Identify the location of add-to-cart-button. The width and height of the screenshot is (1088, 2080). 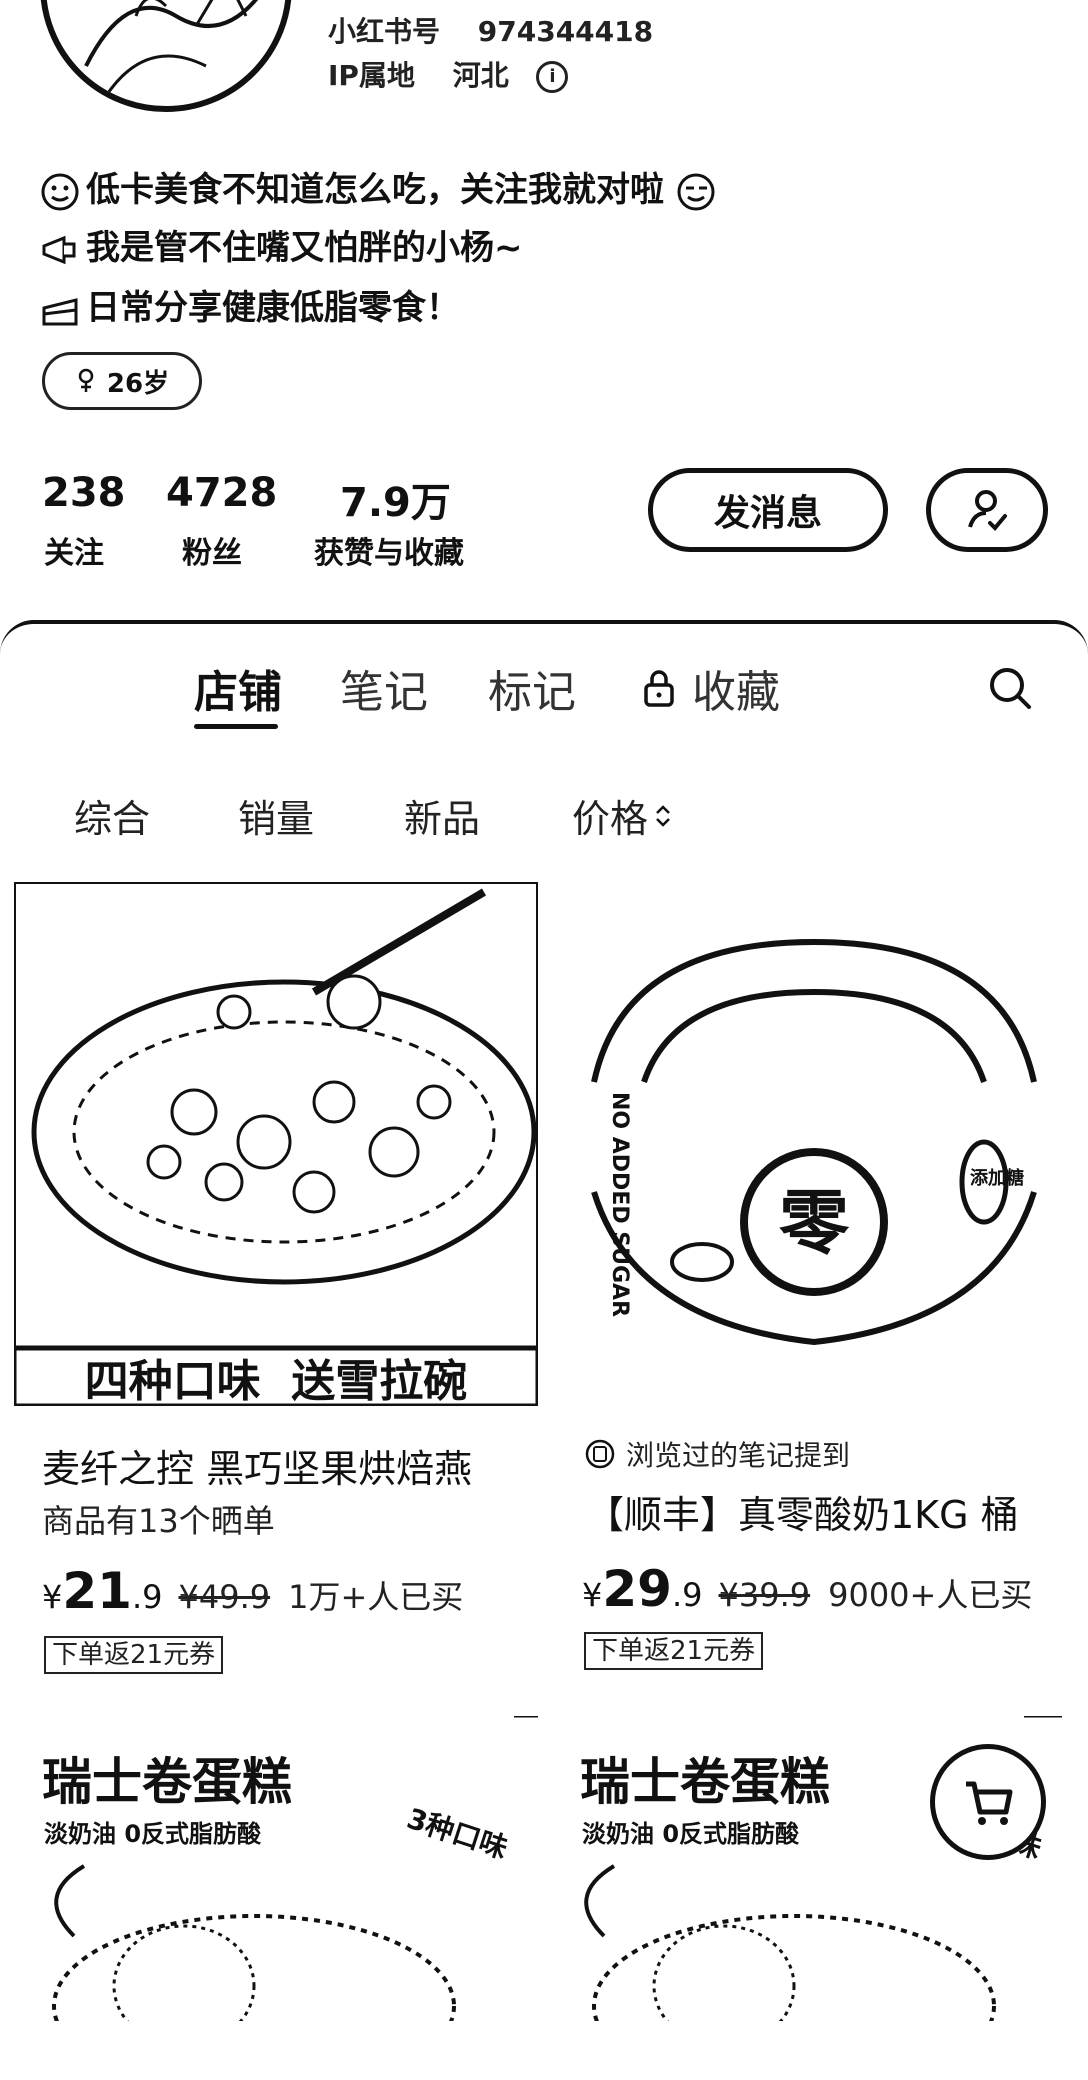
(988, 1802).